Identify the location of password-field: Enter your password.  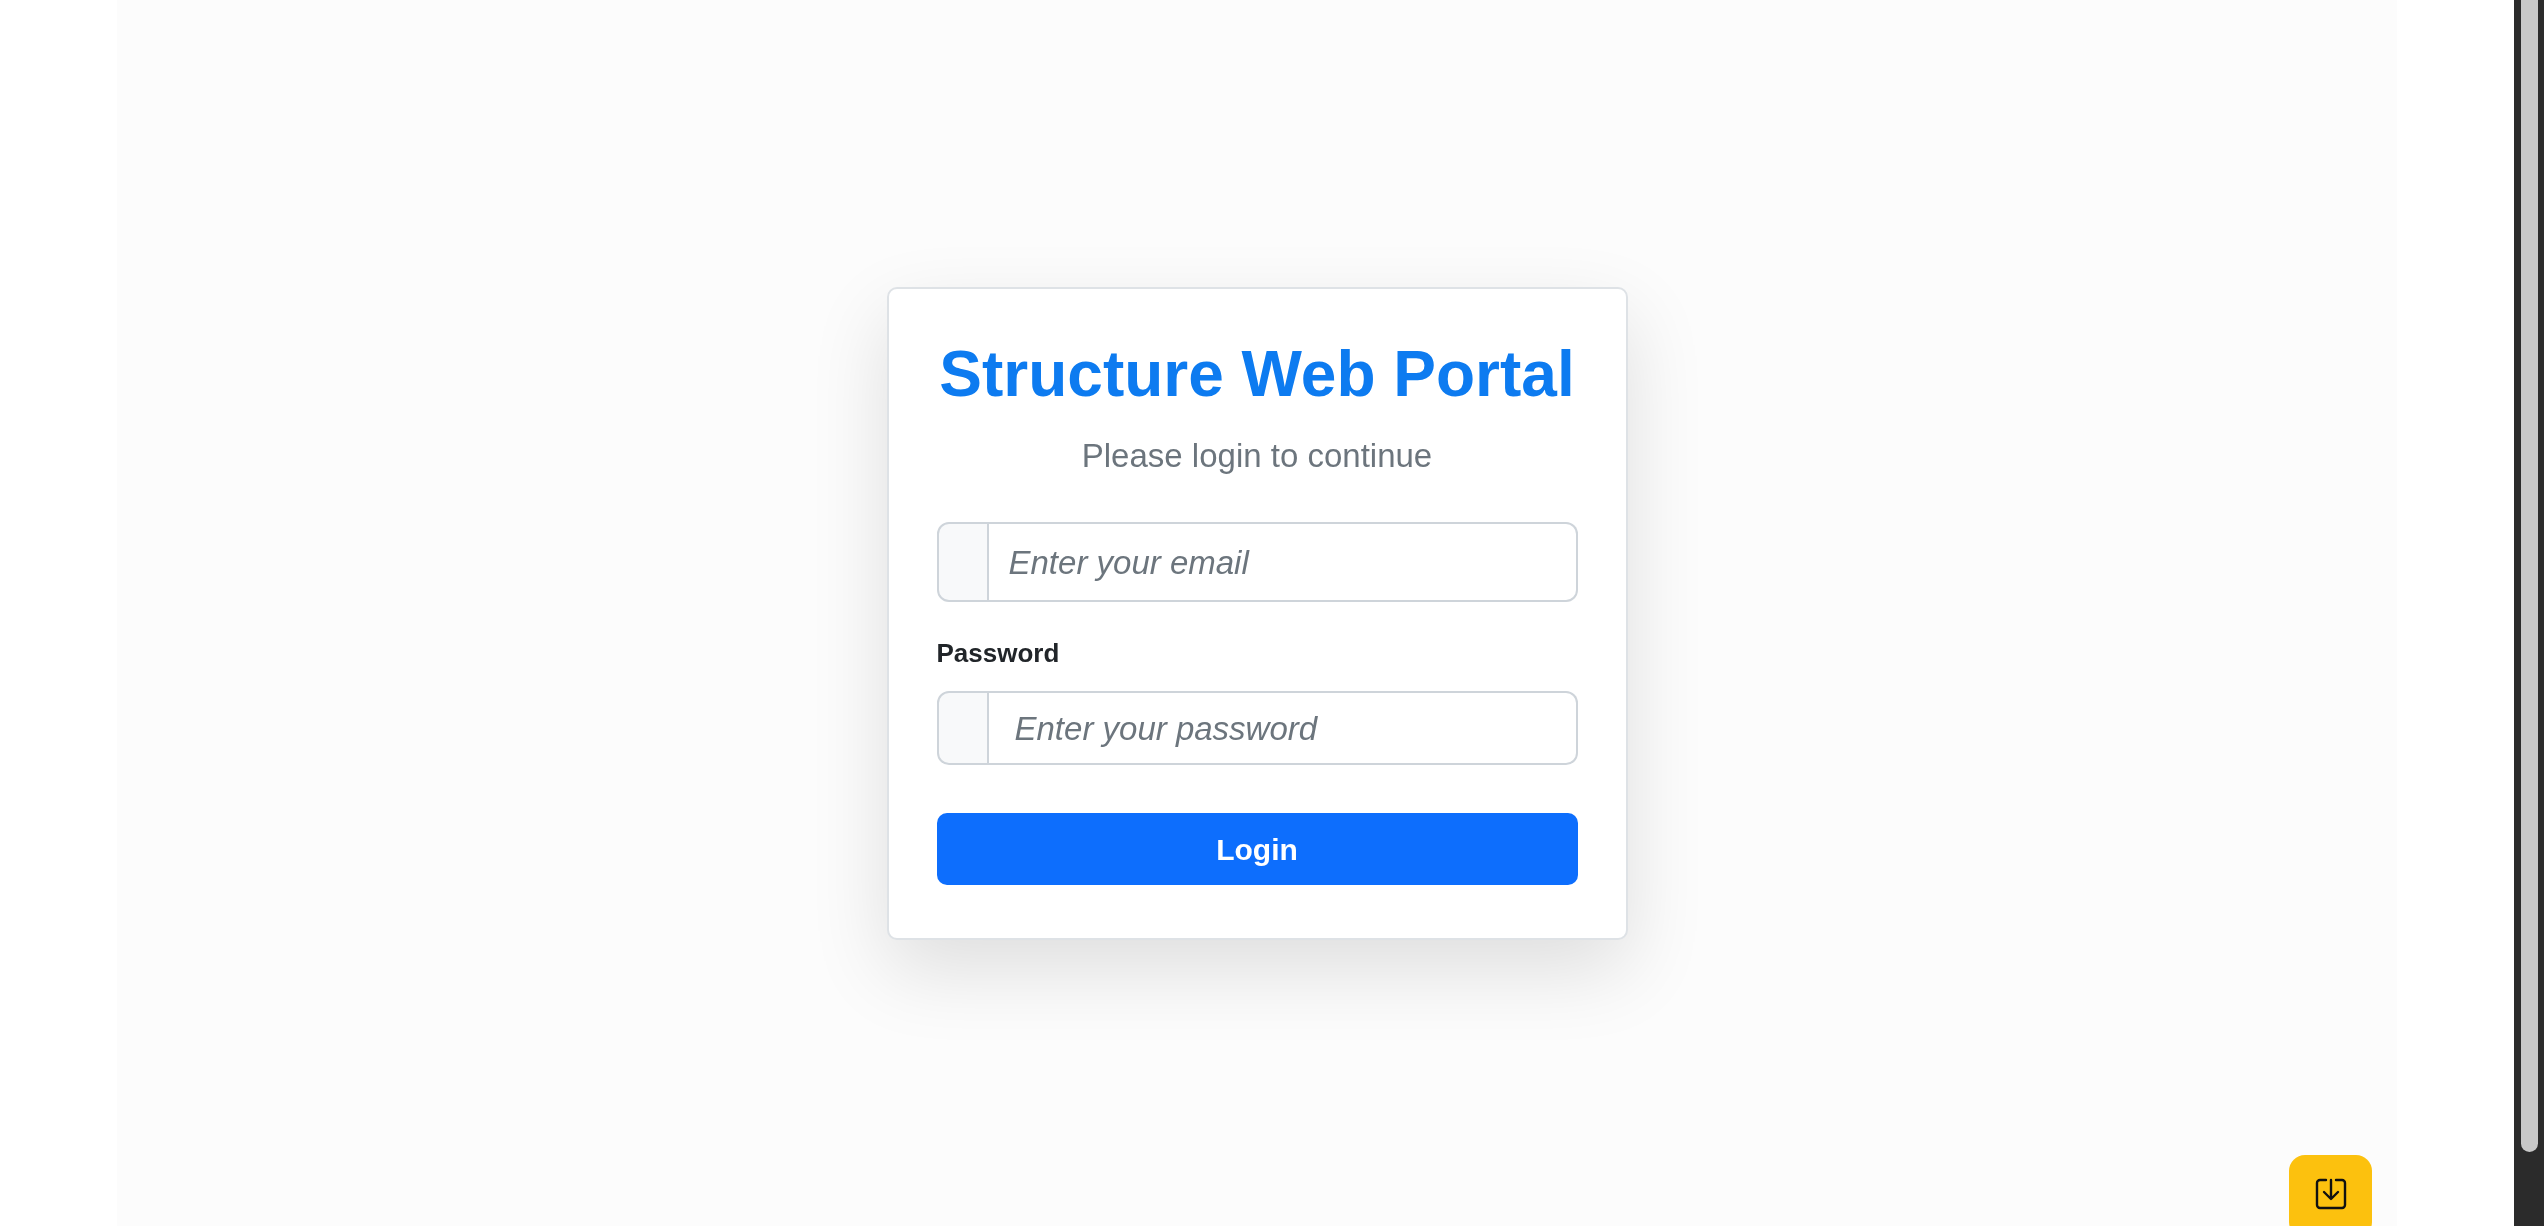
(1283, 728).